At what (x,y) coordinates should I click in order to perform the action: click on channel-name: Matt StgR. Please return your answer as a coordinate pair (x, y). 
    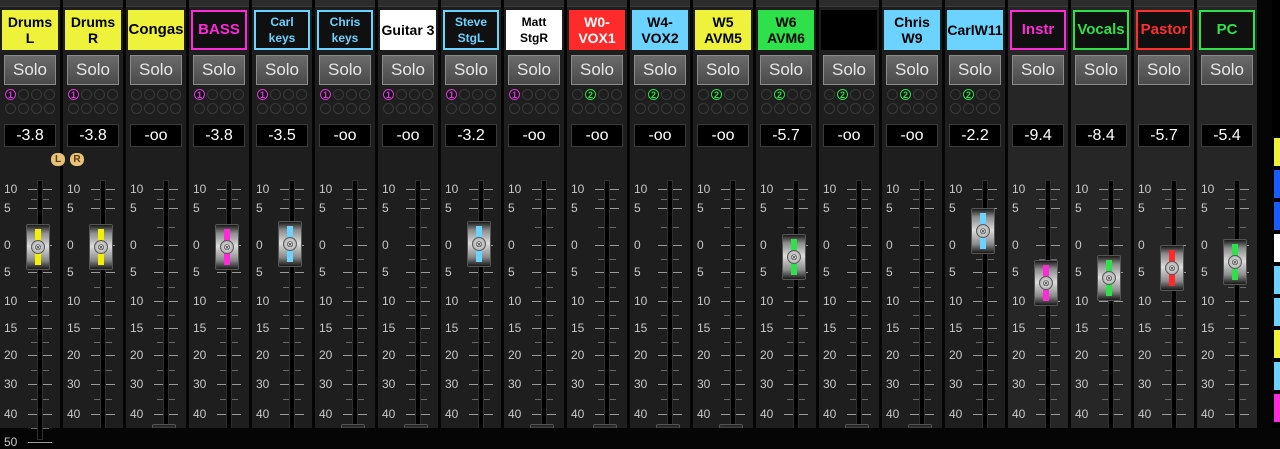
    Looking at the image, I should click on (534, 30).